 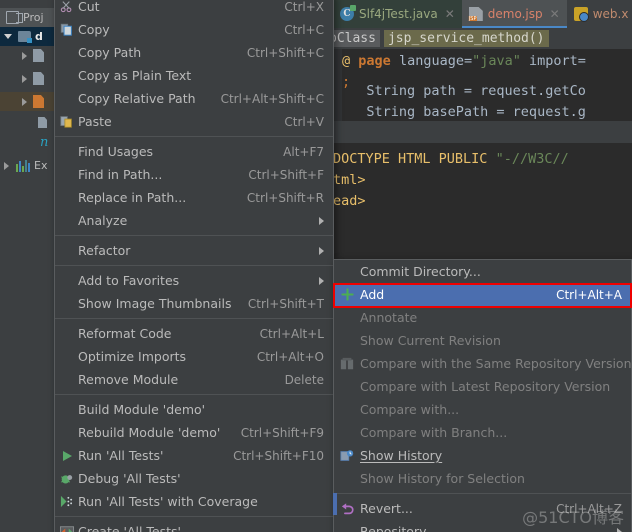 What do you see at coordinates (66, 501) in the screenshot?
I see `coverage-icon` at bounding box center [66, 501].